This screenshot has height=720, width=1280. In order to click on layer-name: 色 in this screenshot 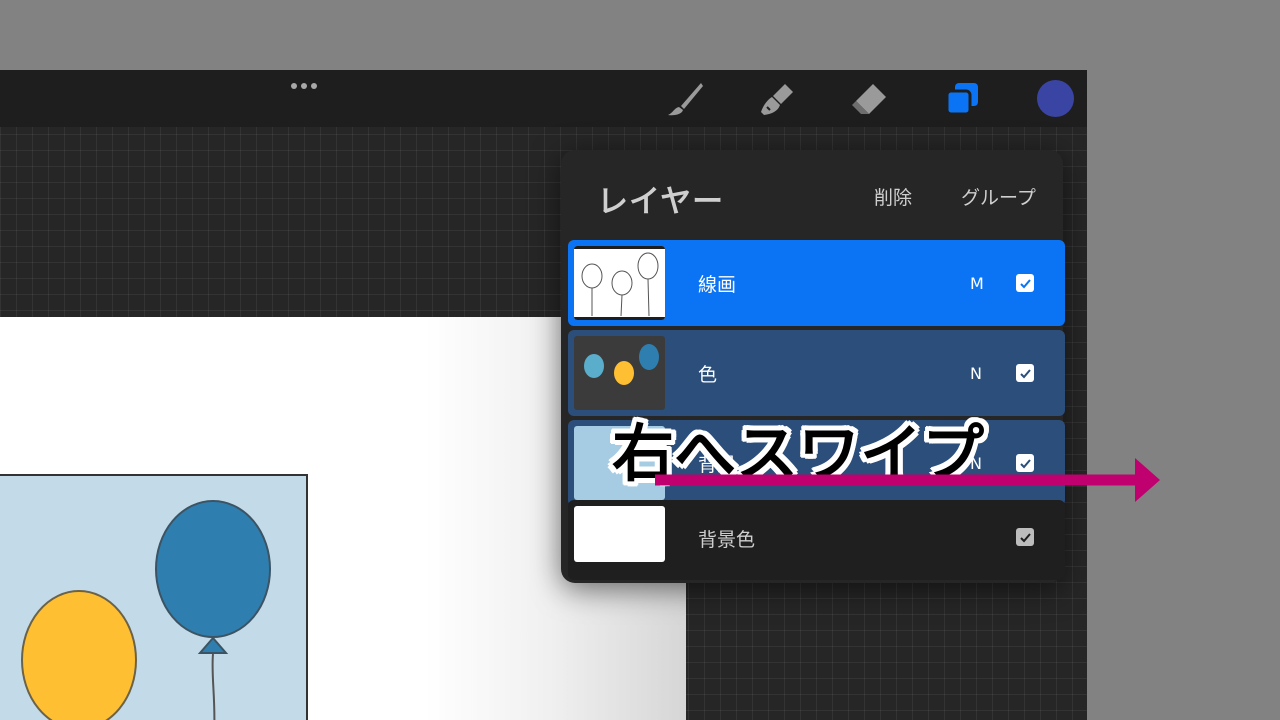, I will do `click(708, 375)`.